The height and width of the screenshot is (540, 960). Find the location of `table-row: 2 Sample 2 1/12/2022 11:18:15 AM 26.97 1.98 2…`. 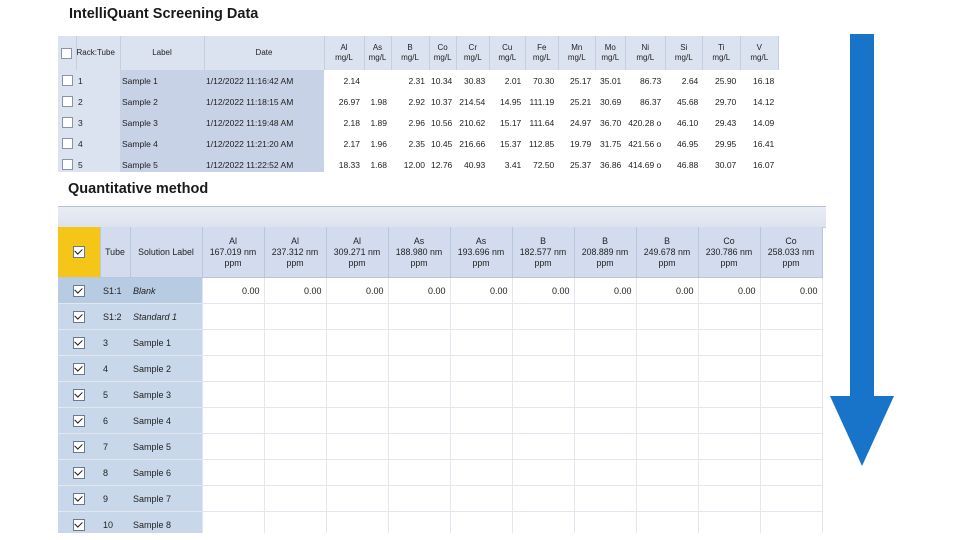

table-row: 2 Sample 2 1/12/2022 11:18:15 AM 26.97 1.98 2… is located at coordinates (418, 101).